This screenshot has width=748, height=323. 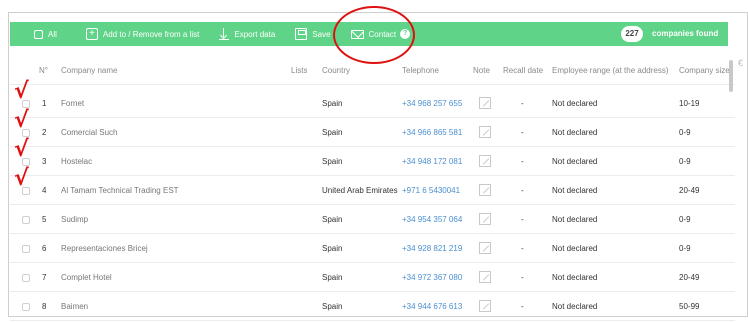 I want to click on company-name-link: Representaciones Bricej, so click(x=104, y=248).